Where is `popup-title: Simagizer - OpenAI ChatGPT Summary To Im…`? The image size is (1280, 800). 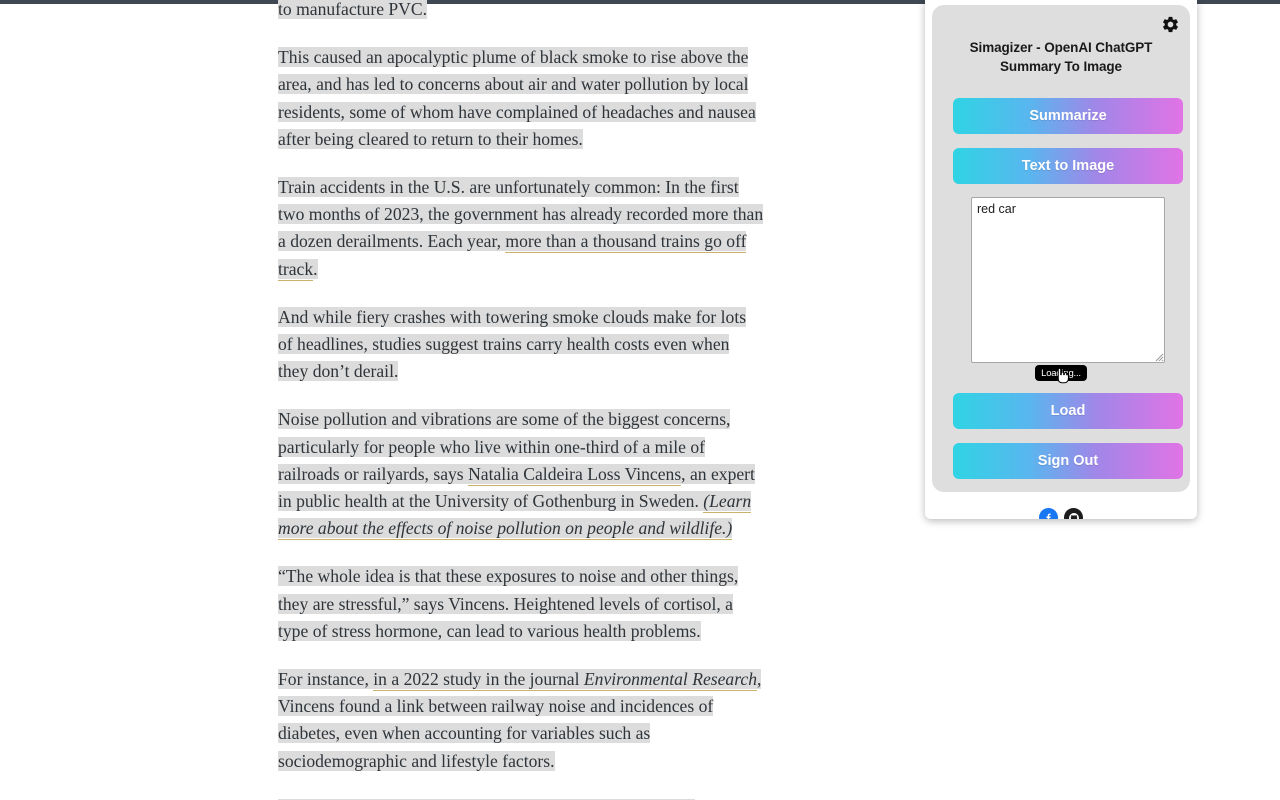 popup-title: Simagizer - OpenAI ChatGPT Summary To Im… is located at coordinates (1061, 57).